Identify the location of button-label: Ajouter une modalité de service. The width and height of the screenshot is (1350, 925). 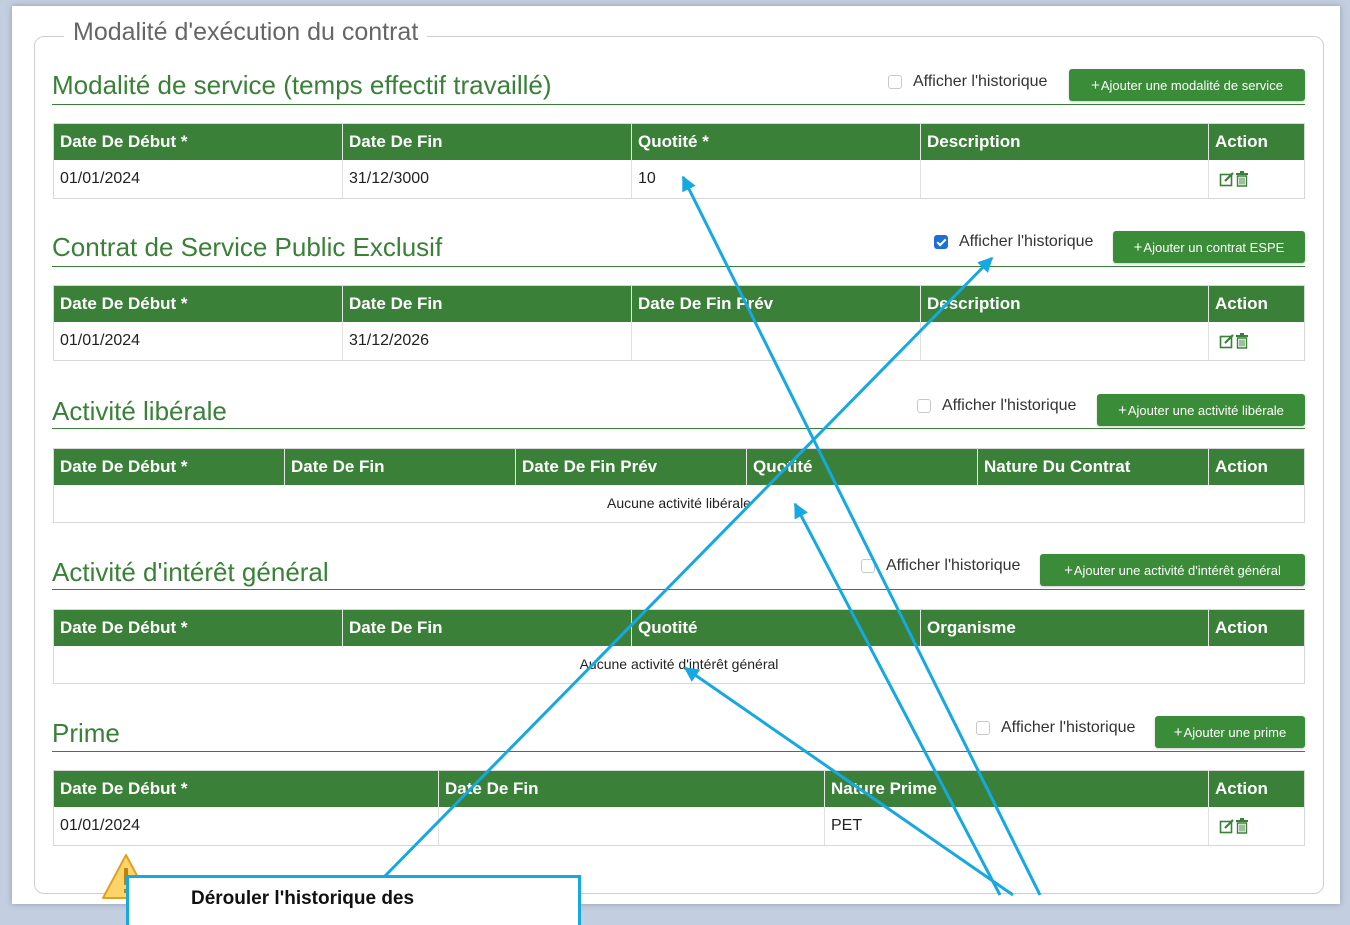
(1191, 85).